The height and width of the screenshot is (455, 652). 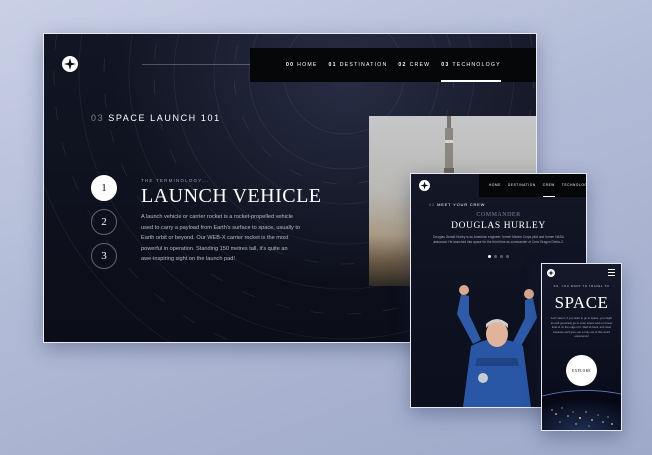 I want to click on technology-title: LAUNCH VEHICLE, so click(x=231, y=196).